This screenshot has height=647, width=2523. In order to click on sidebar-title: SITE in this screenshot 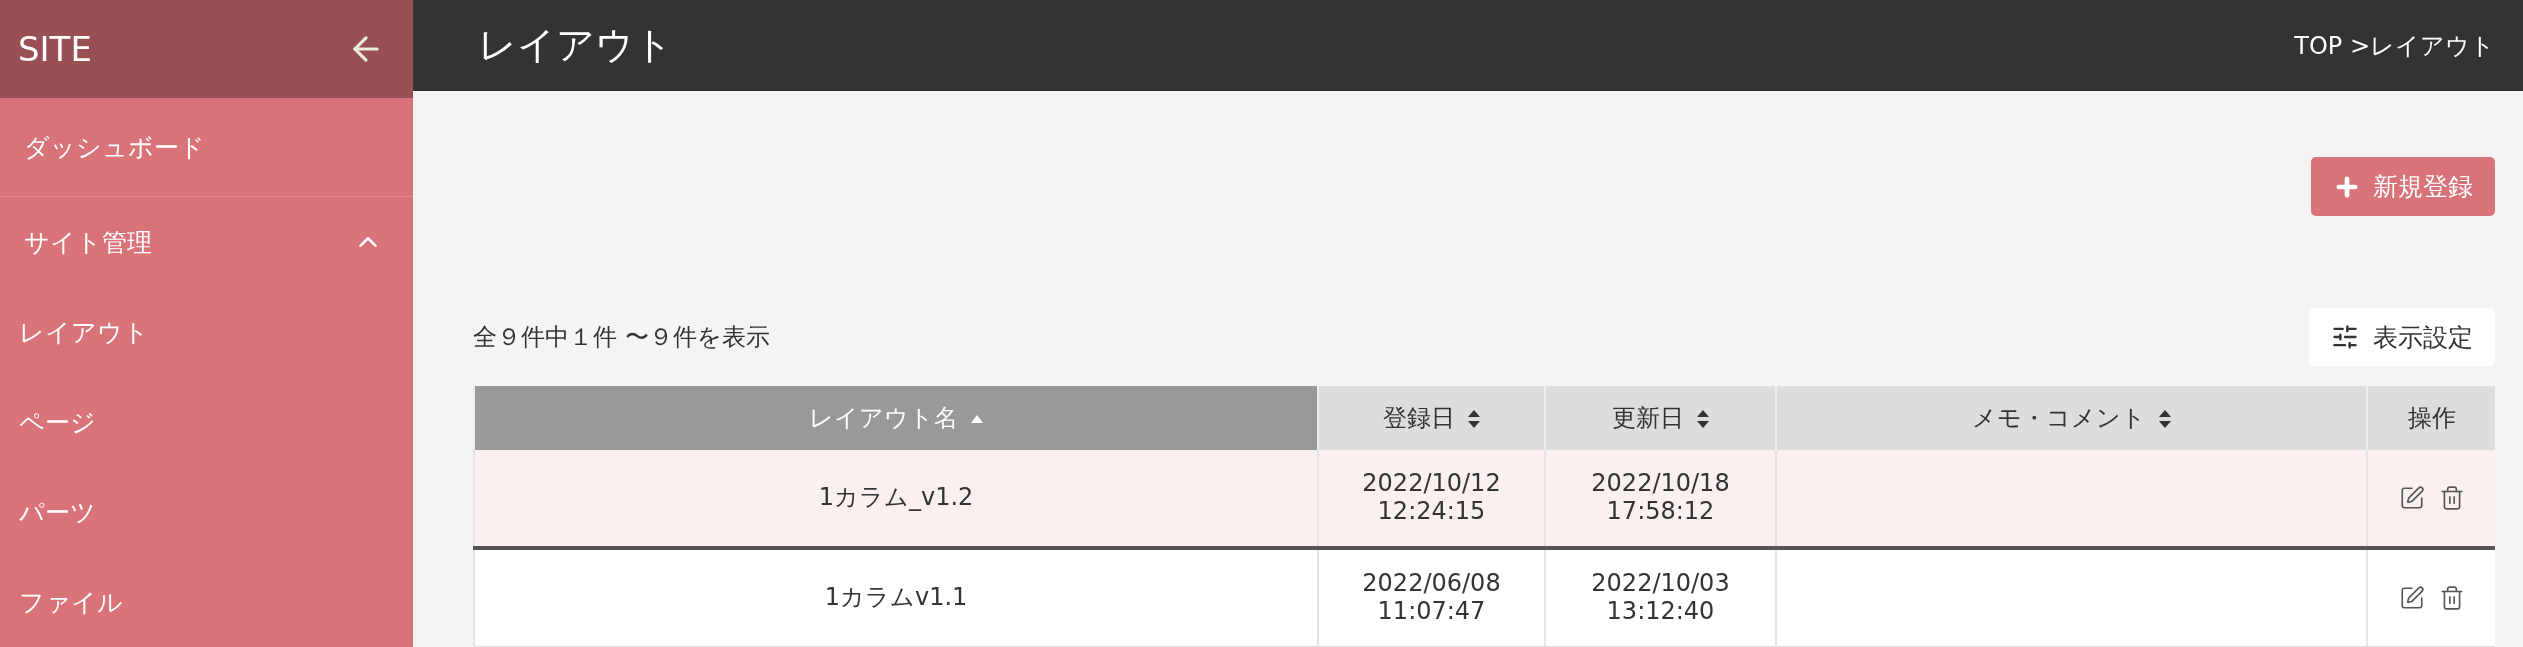, I will do `click(55, 49)`.